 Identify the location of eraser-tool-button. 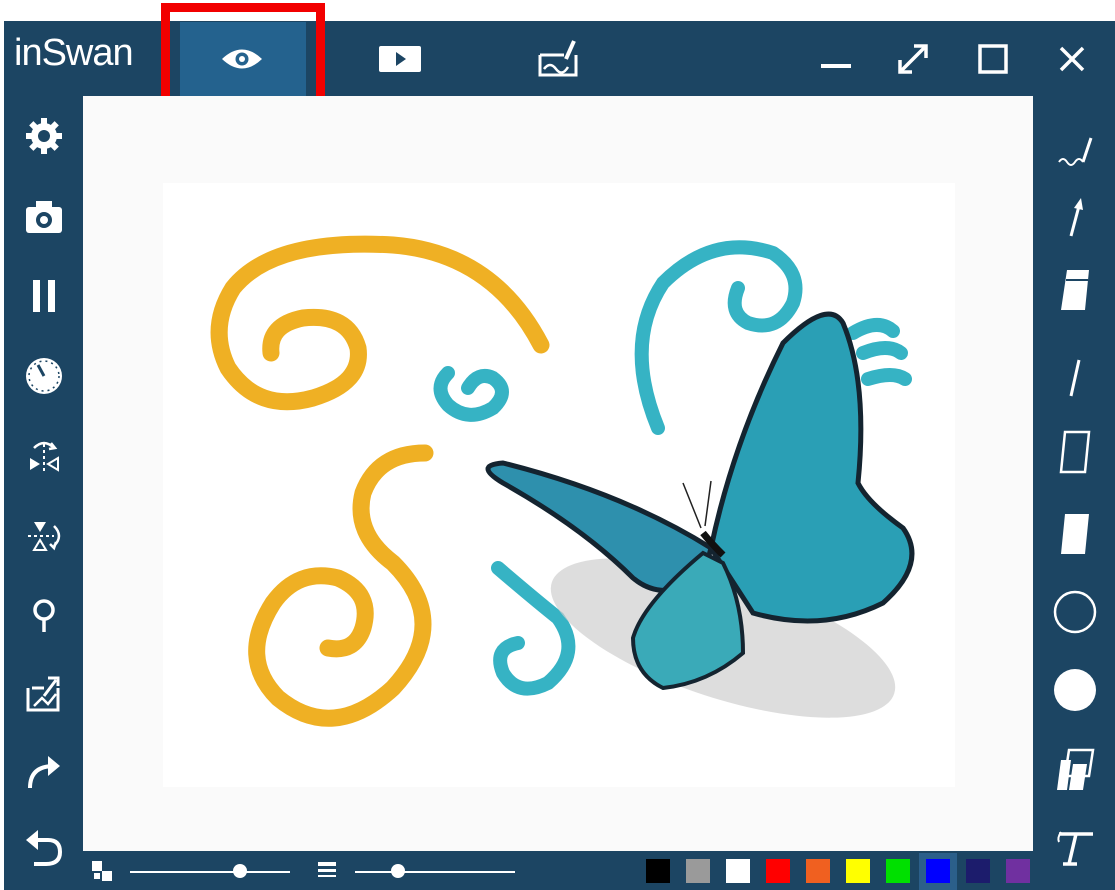
(1075, 290).